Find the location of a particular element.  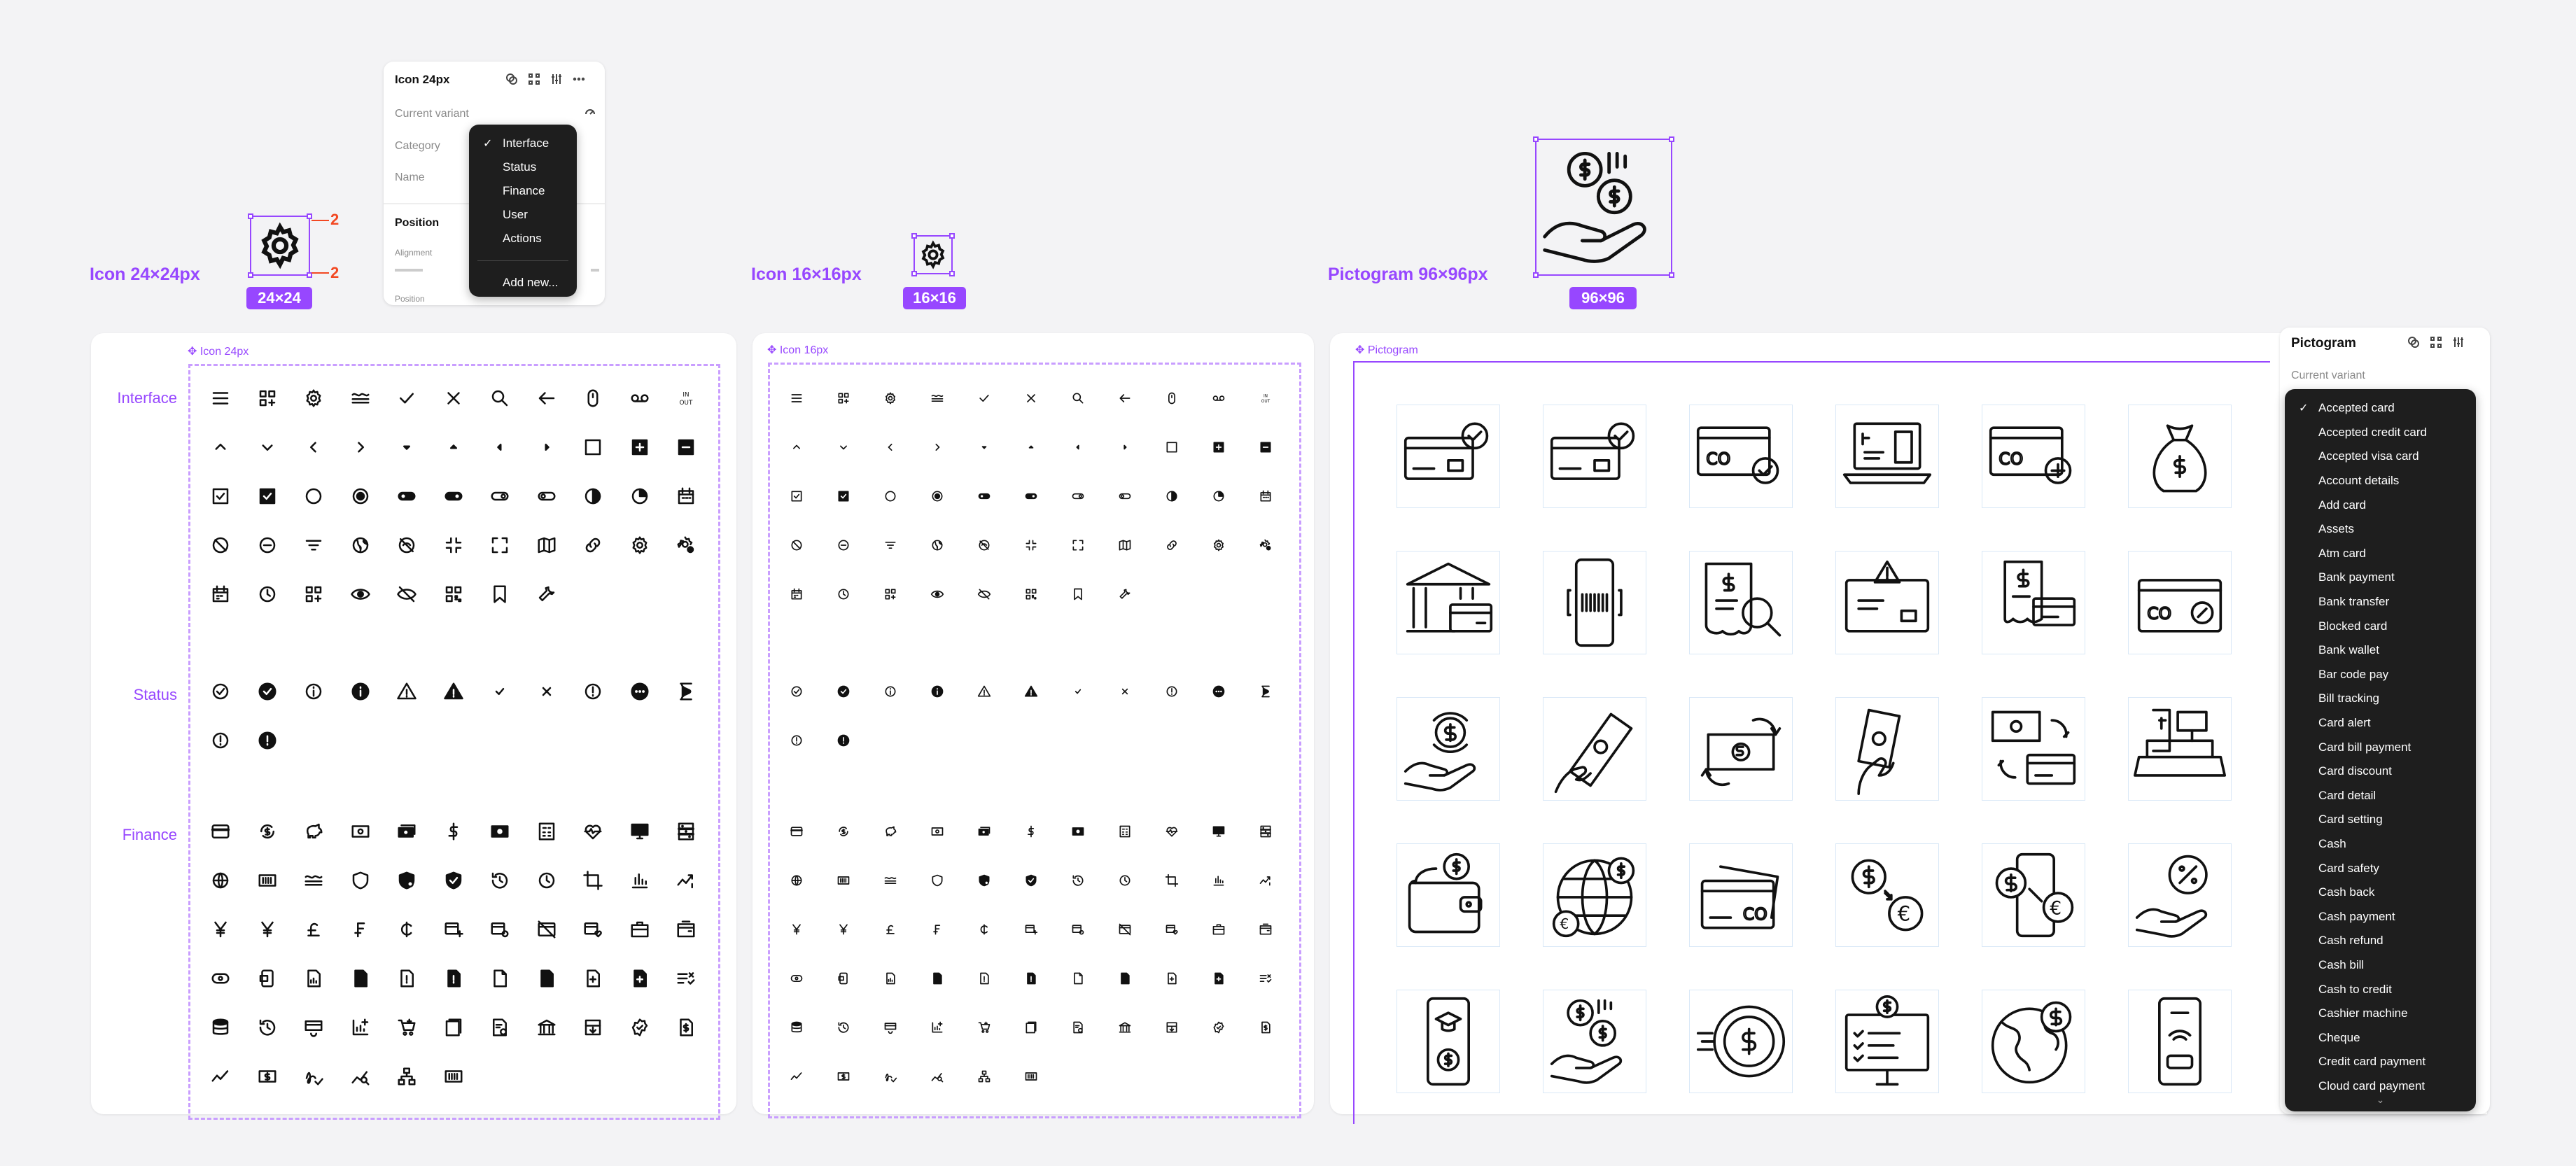

card-warning-icon is located at coordinates (1887, 602).